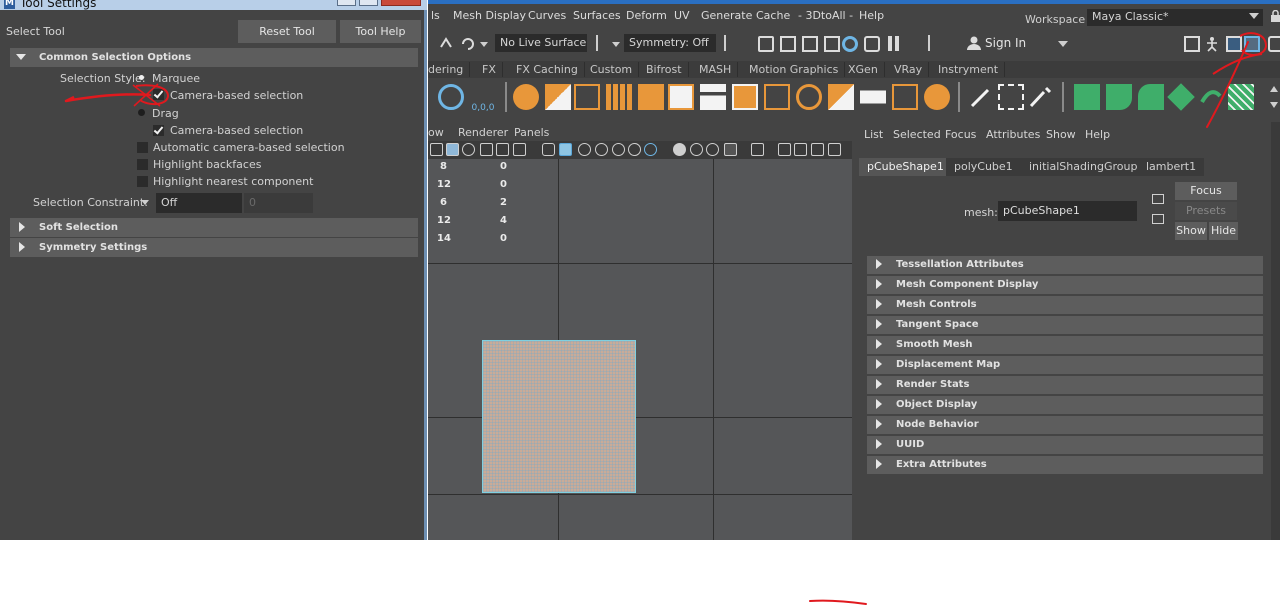 This screenshot has height=606, width=1280. I want to click on bounding-box-icon, so click(905, 97).